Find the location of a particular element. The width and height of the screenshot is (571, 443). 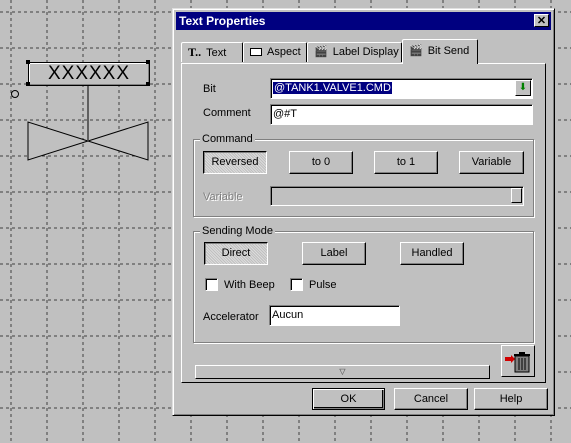

delete-button is located at coordinates (518, 361).